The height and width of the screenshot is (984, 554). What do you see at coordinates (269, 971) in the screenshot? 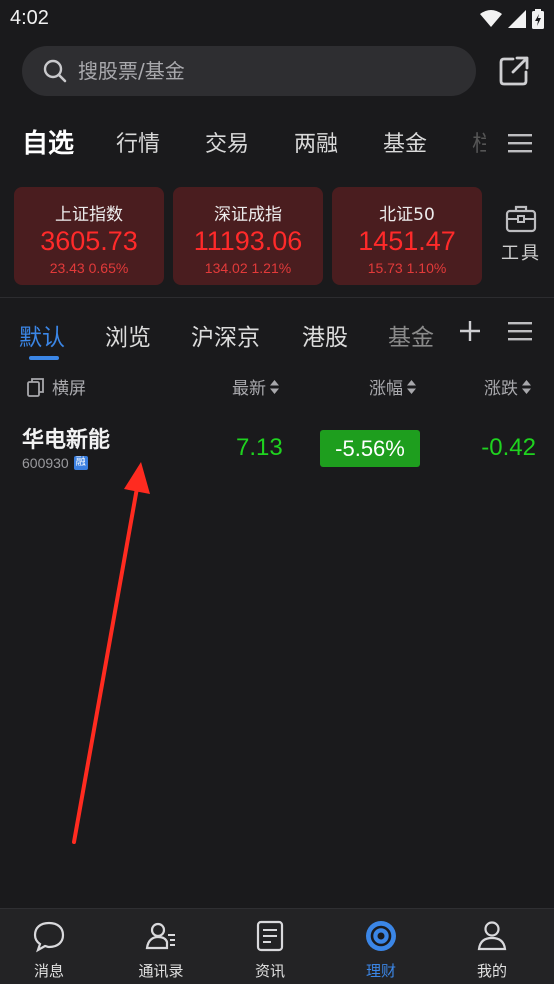
I see `nav-label: 资讯` at bounding box center [269, 971].